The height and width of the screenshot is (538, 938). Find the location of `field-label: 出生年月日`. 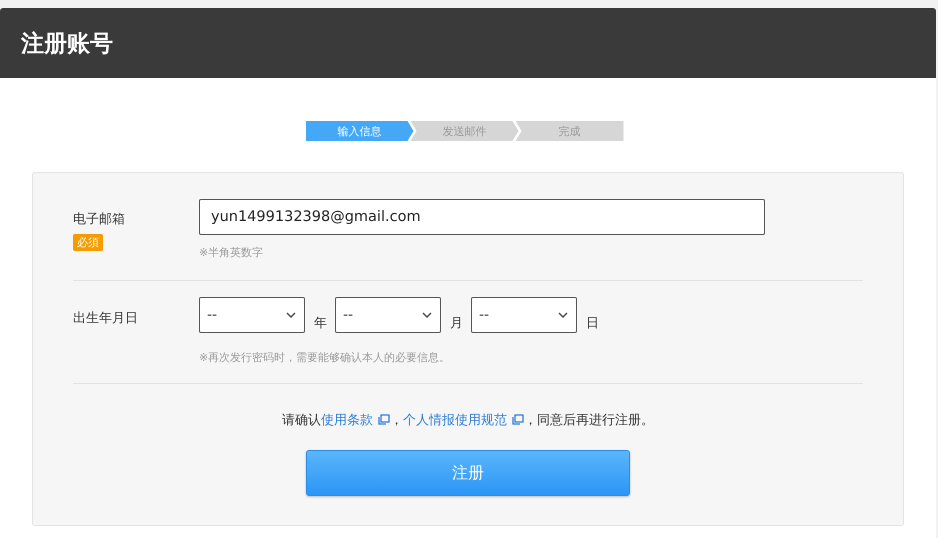

field-label: 出生年月日 is located at coordinates (106, 318).